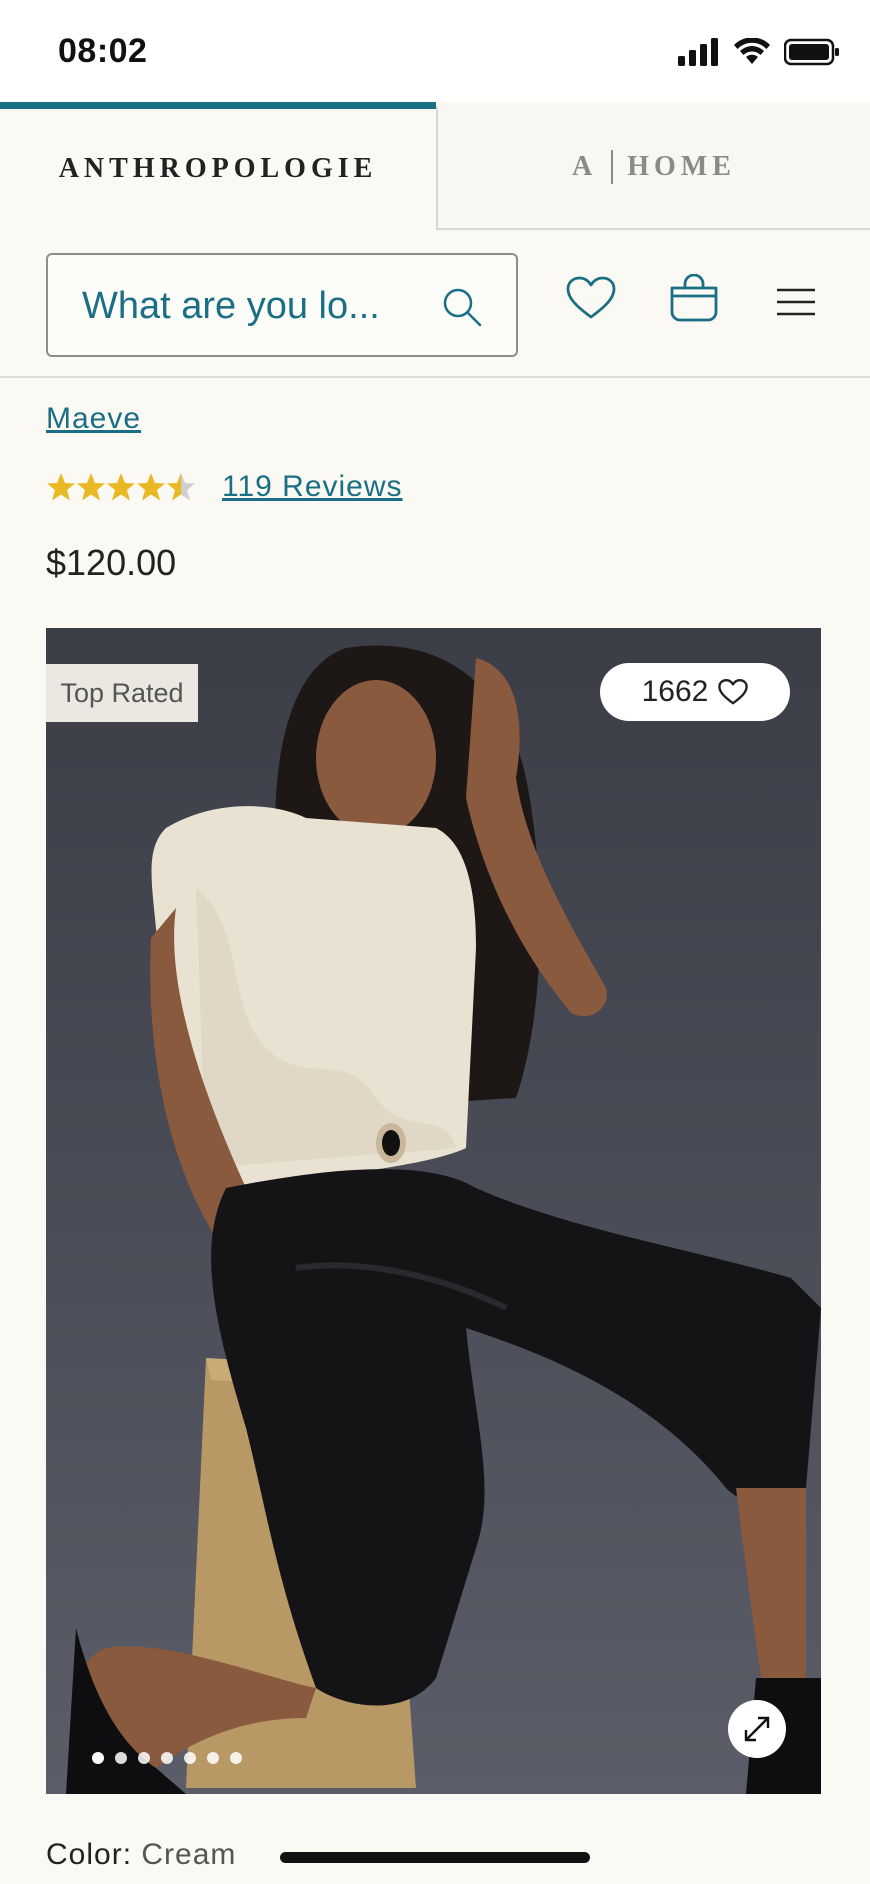 The width and height of the screenshot is (870, 1884). What do you see at coordinates (694, 298) in the screenshot?
I see `shopping-bag-icon` at bounding box center [694, 298].